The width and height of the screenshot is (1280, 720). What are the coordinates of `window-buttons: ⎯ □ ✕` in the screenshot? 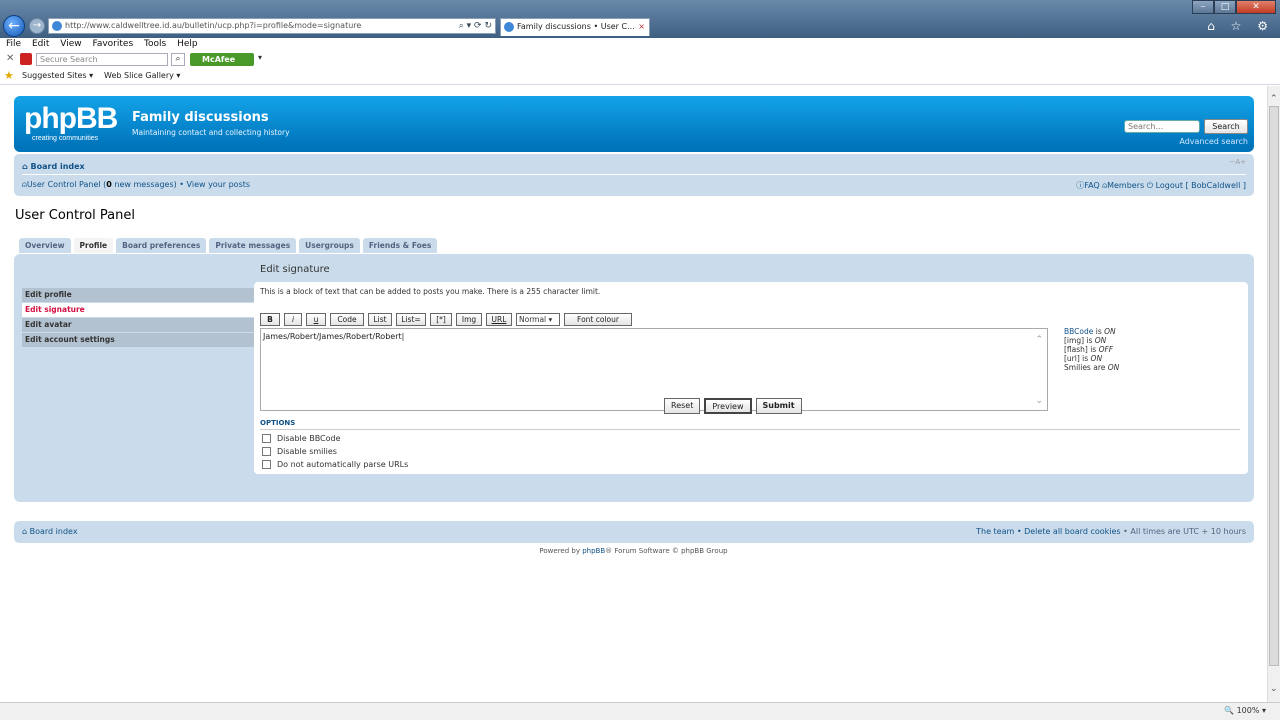 It's located at (1234, 7).